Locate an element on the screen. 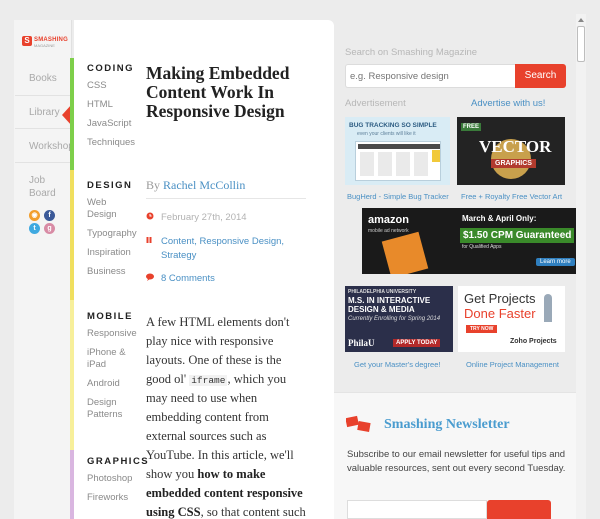 The width and height of the screenshot is (600, 519). graphics-stripe is located at coordinates (72, 484).